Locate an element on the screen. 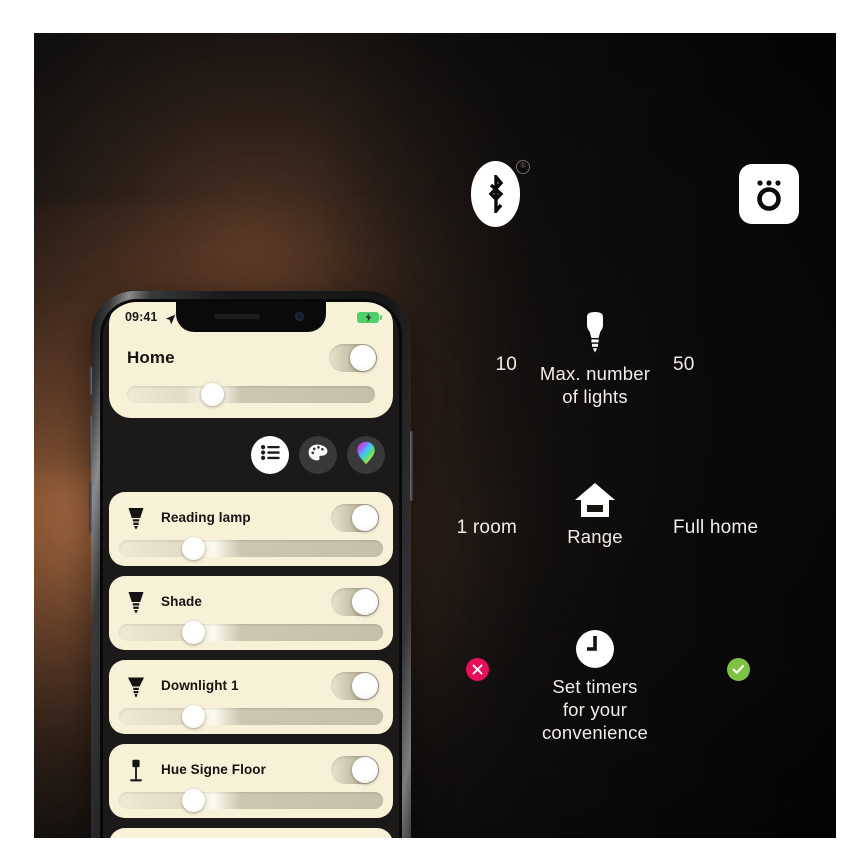 The height and width of the screenshot is (868, 868). light-name: Hue Signe Floor is located at coordinates (214, 769).